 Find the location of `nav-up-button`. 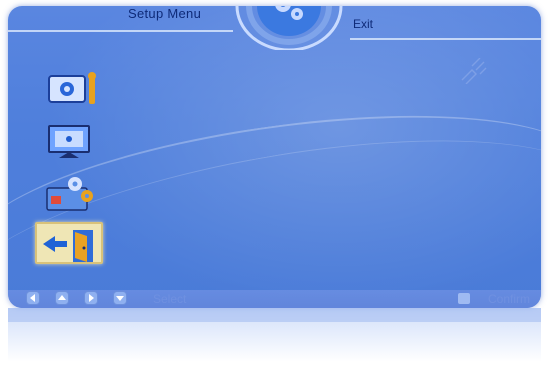

nav-up-button is located at coordinates (62, 298).